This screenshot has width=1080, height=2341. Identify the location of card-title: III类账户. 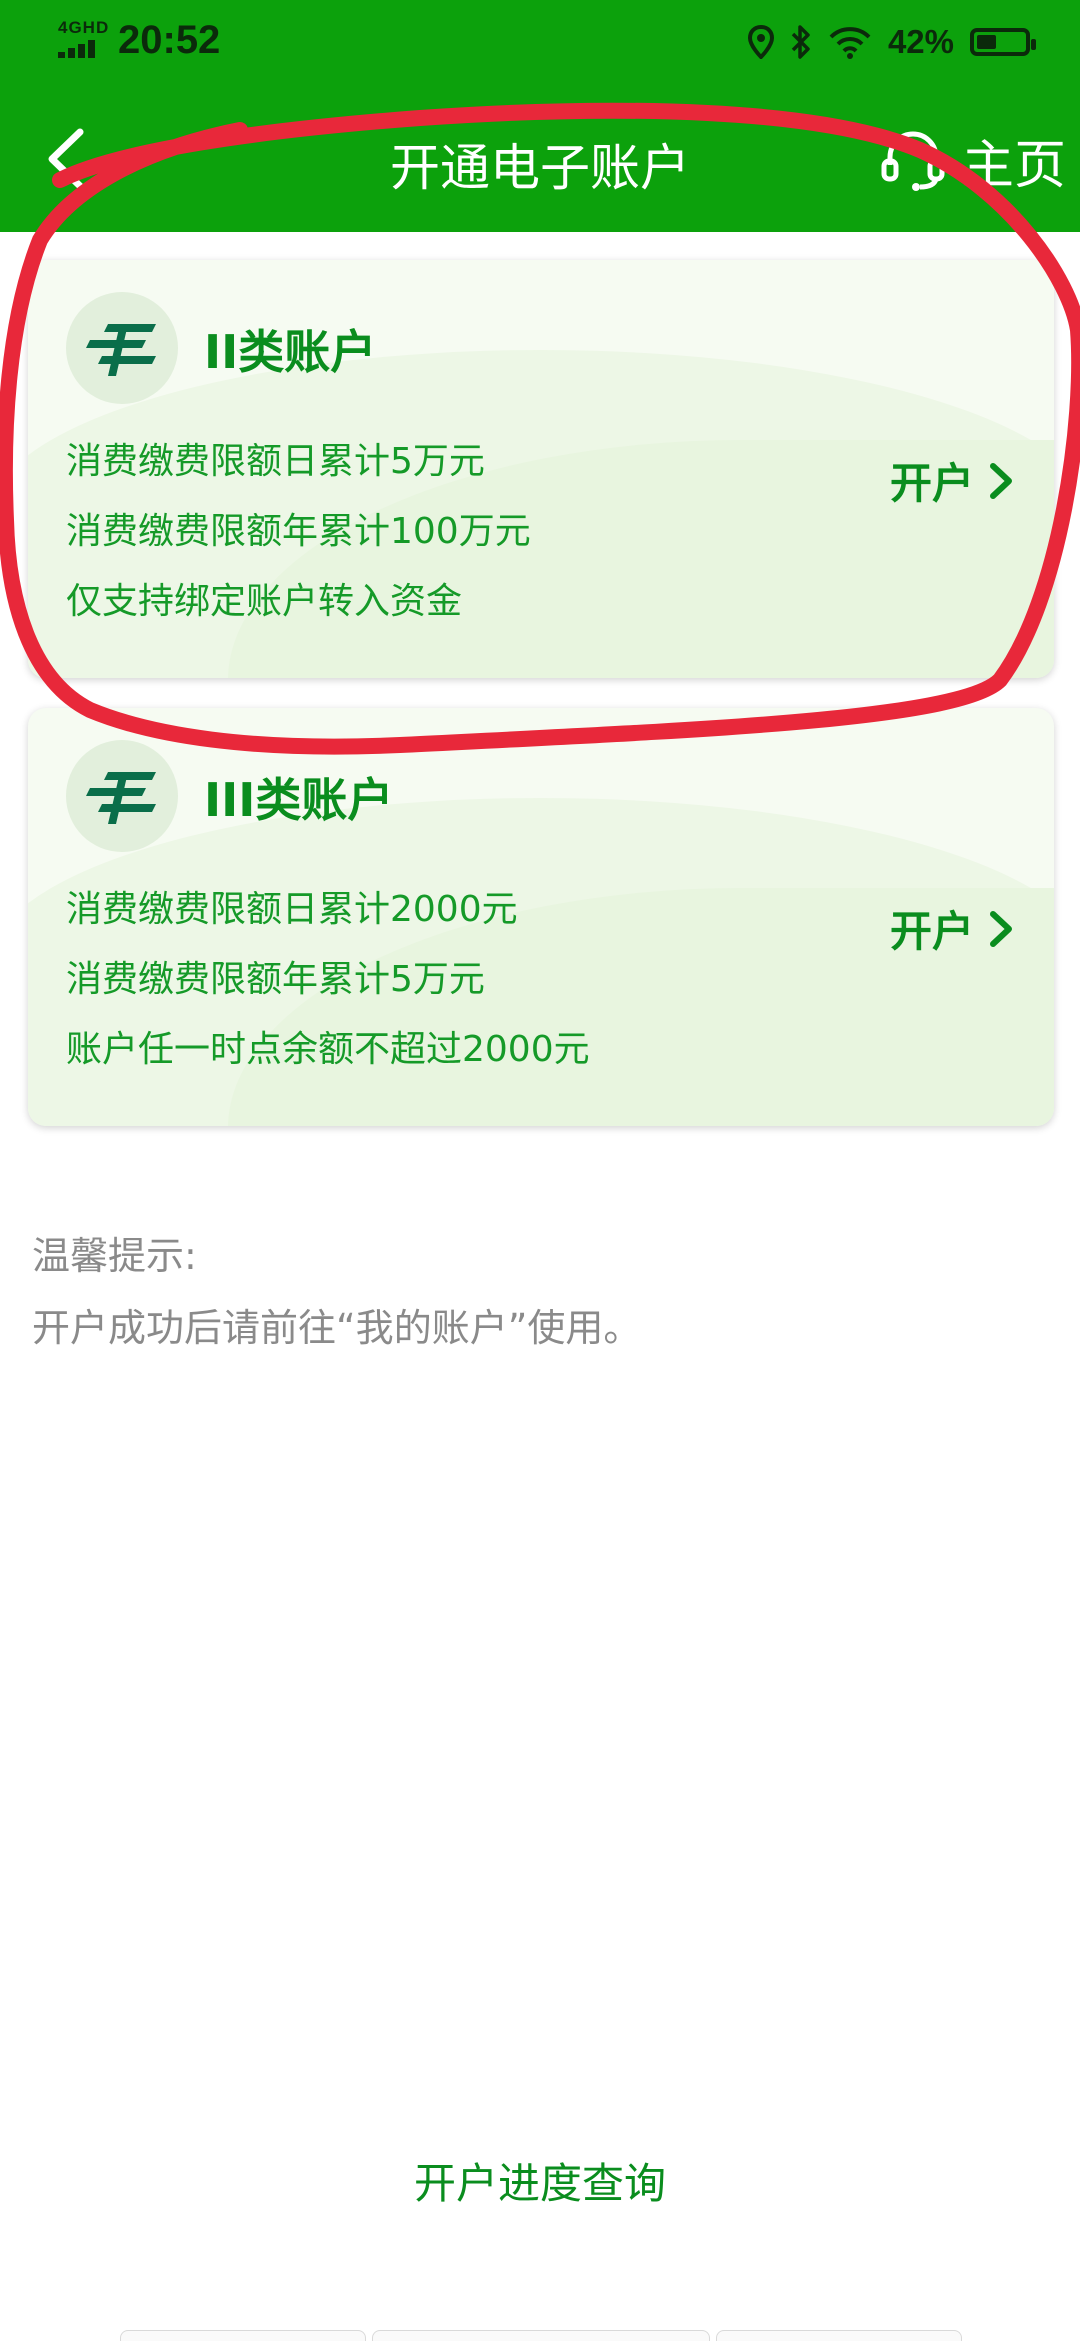
(299, 800).